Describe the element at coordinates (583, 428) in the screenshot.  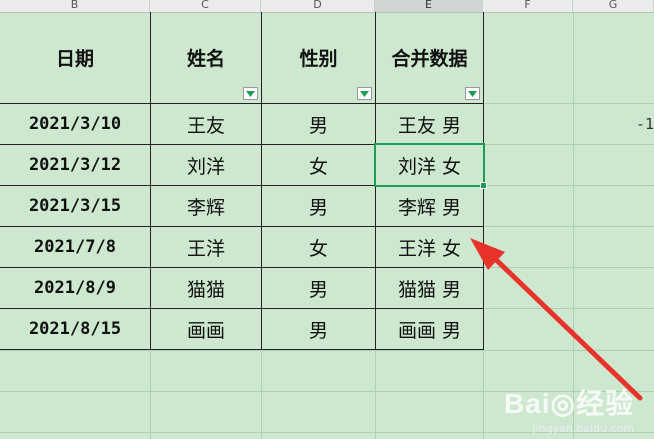
I see `watermark-url: jingyan.baidu.com` at that location.